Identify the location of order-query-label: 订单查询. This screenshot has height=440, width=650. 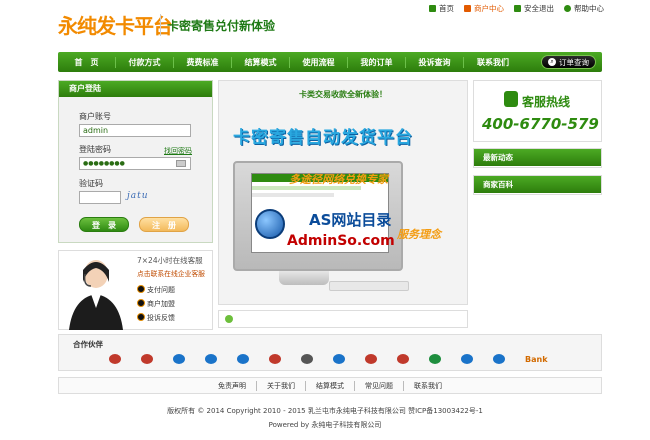
(574, 62).